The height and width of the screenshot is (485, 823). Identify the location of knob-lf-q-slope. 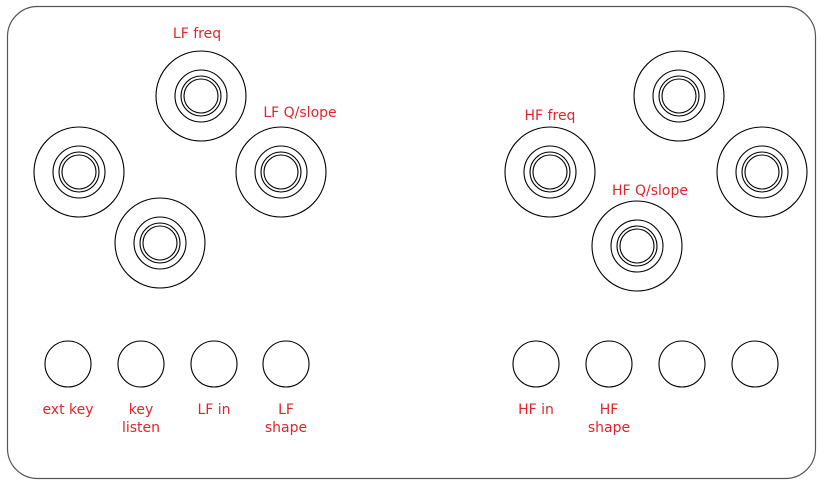
(281, 172).